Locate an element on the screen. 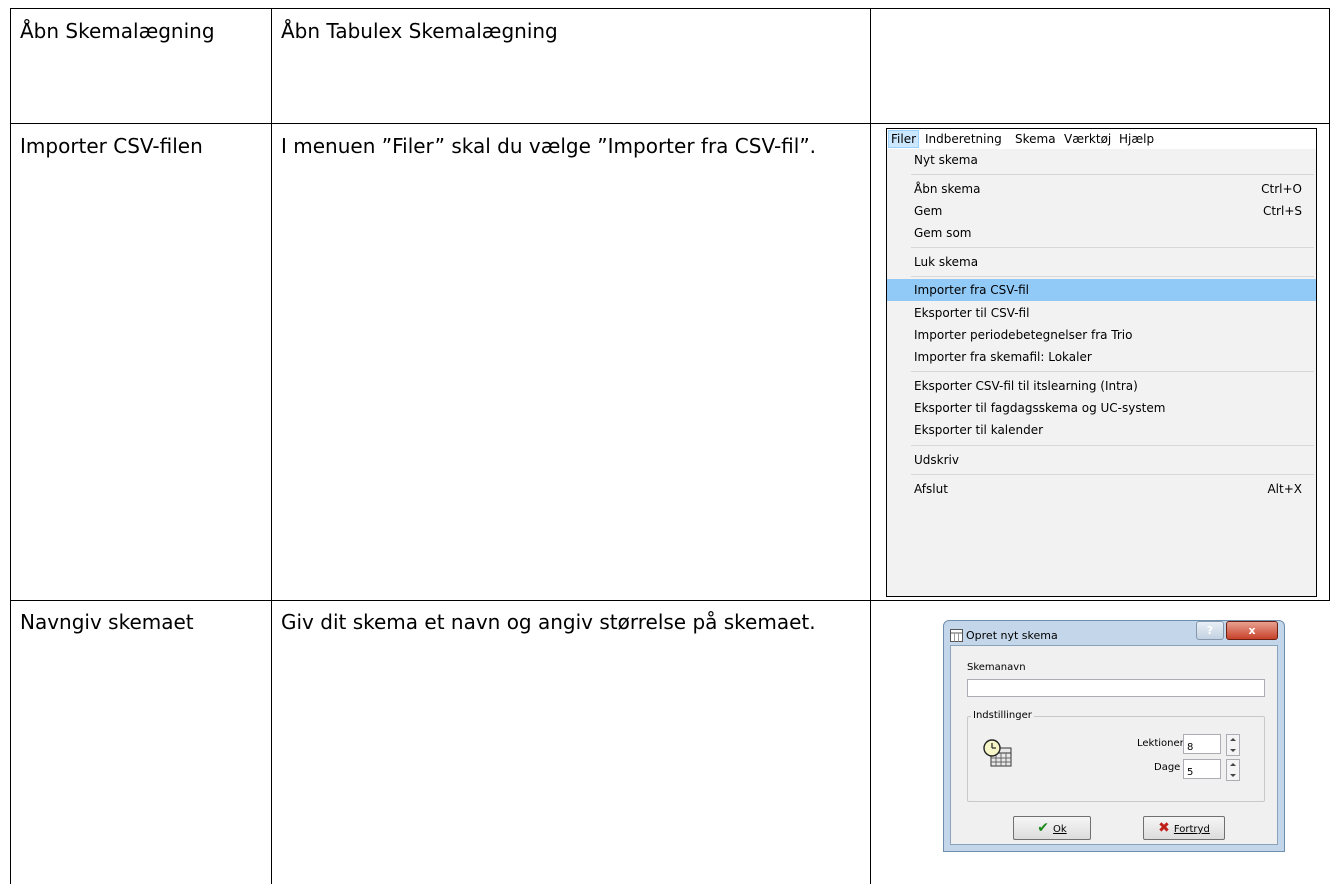 The image size is (1332, 884). menu-item-eksporter-fagdag: Eksporter til fagdagsskema og UC-system is located at coordinates (1113, 408).